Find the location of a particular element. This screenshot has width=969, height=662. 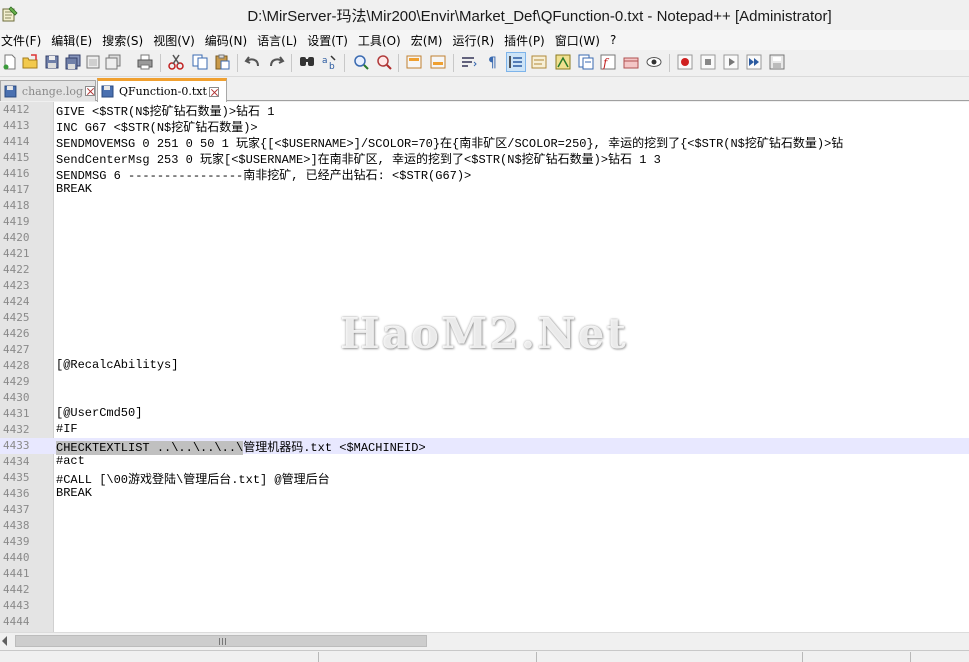

line-text: #CALL [\00游戏登陆\管理后台.txt] @管理后台 is located at coordinates (193, 478).